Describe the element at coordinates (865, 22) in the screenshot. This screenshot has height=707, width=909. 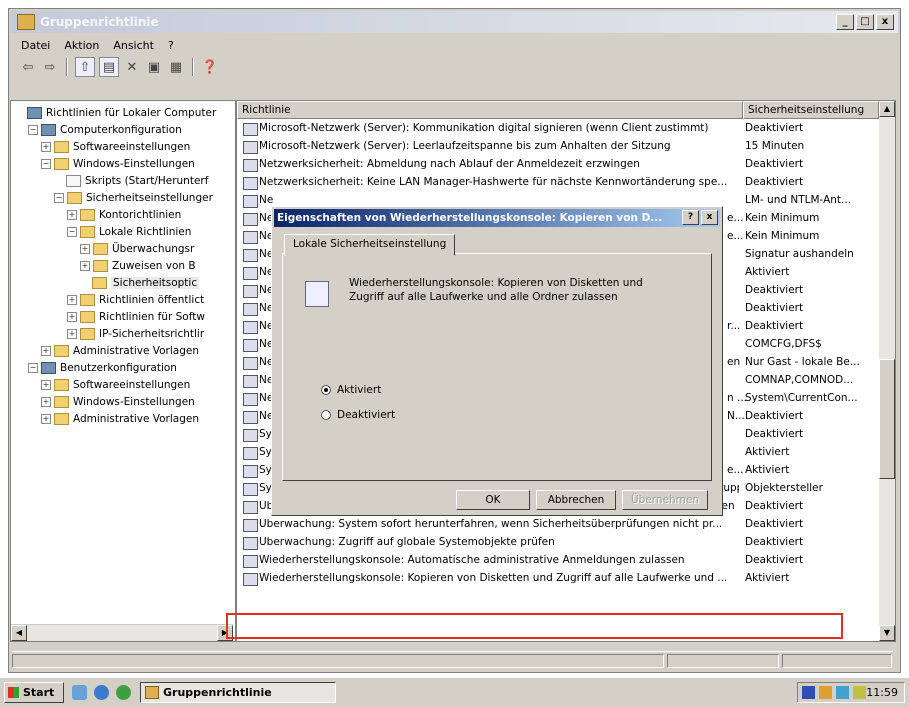
I see `maximize-button: □` at that location.